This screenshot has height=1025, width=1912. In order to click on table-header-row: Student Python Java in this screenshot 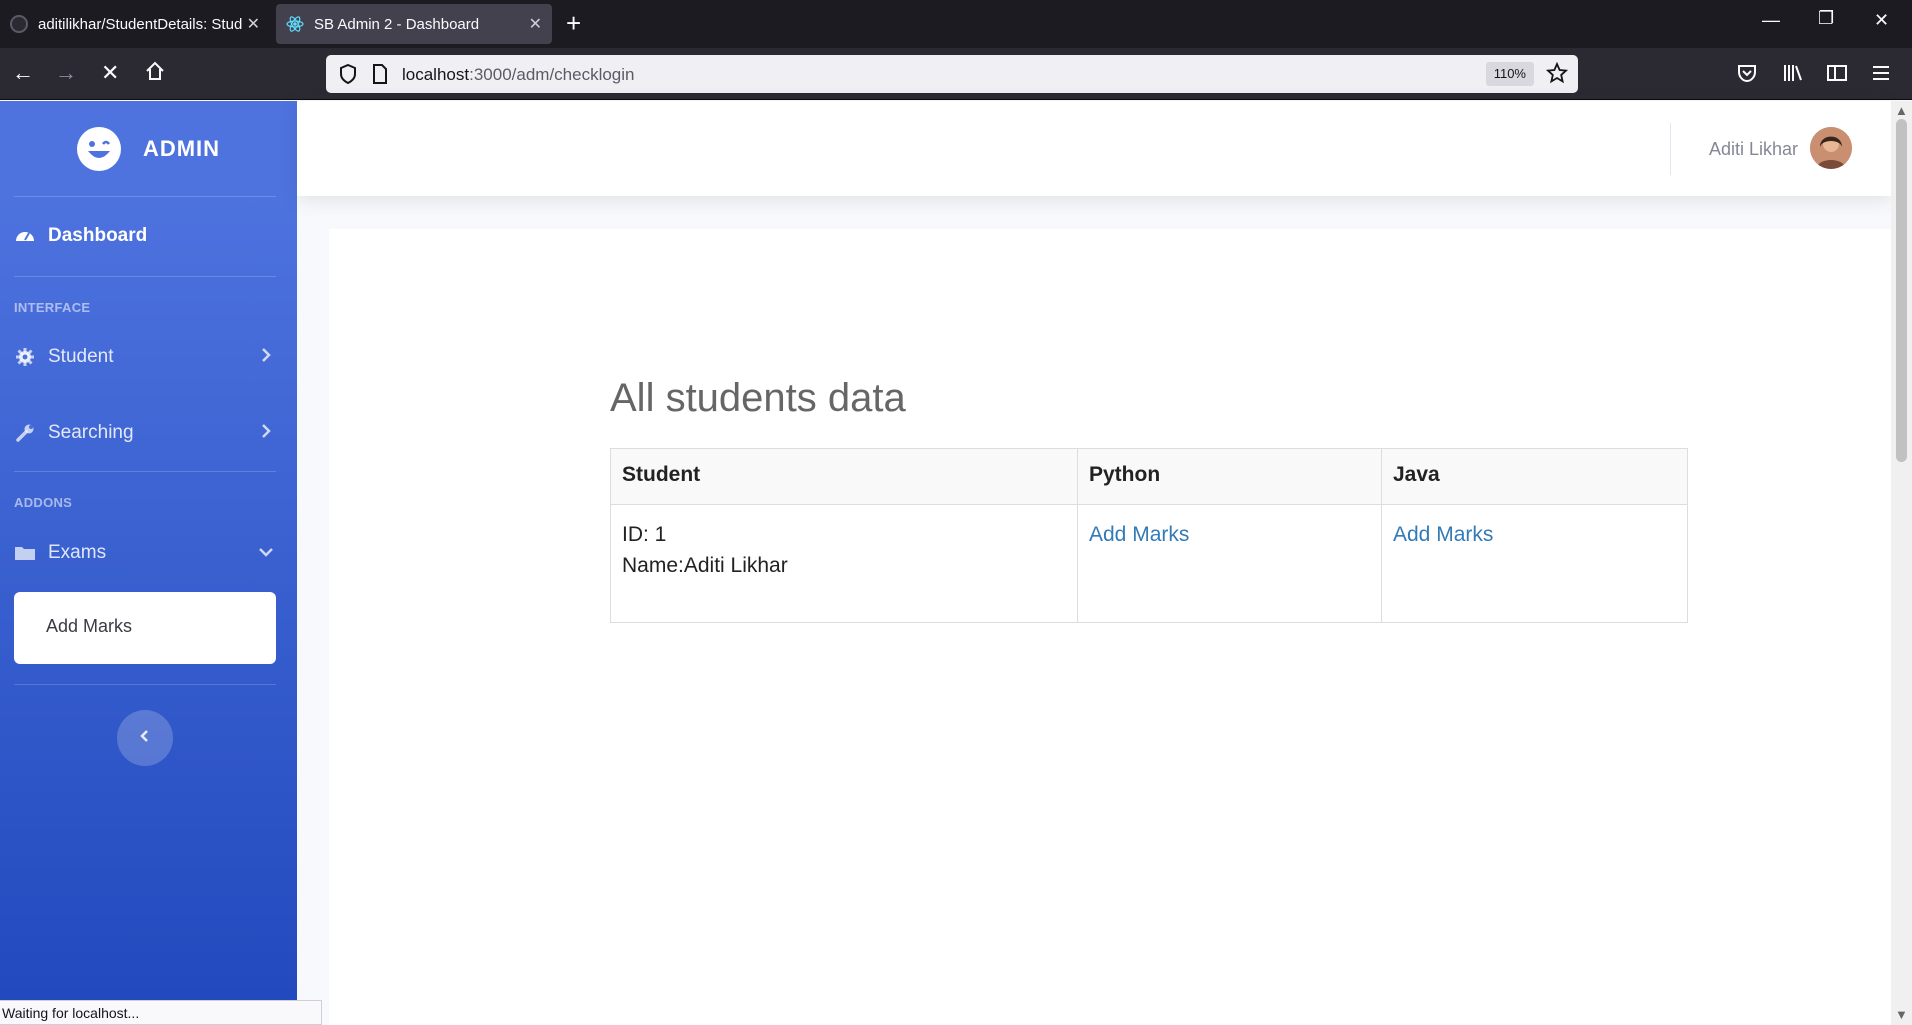, I will do `click(1149, 476)`.